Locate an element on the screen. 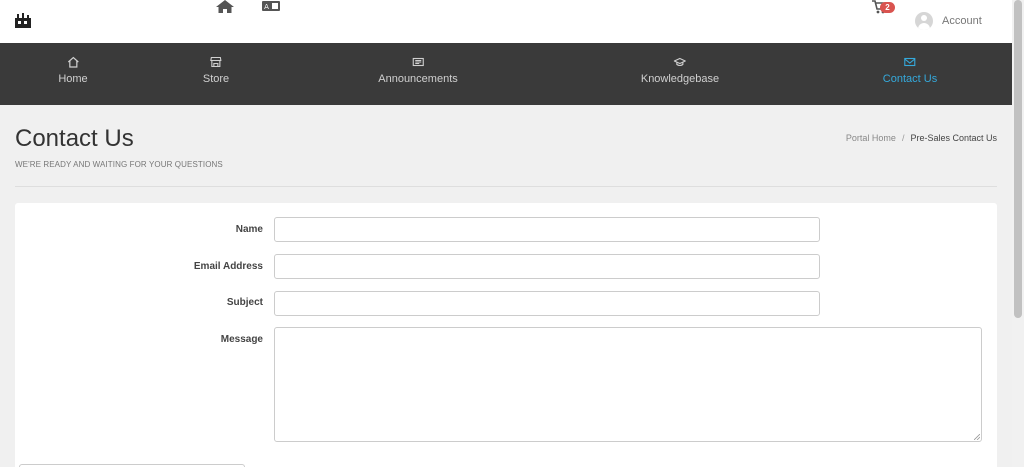 The width and height of the screenshot is (1024, 467). svg-text: A is located at coordinates (266, 7).